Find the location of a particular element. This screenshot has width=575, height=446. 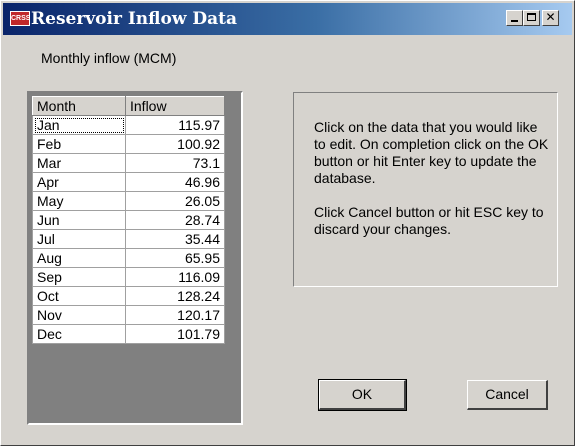

month-cell: Mar is located at coordinates (79, 163).